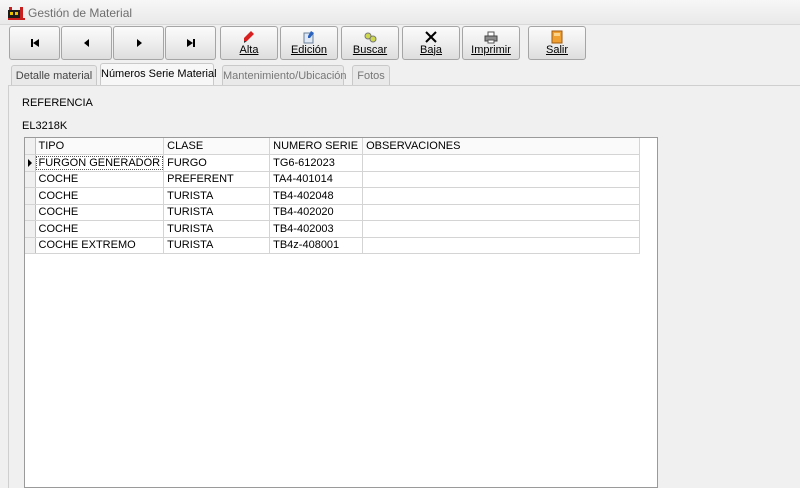 The height and width of the screenshot is (488, 800). What do you see at coordinates (217, 146) in the screenshot?
I see `column-header-clase: CLASE` at bounding box center [217, 146].